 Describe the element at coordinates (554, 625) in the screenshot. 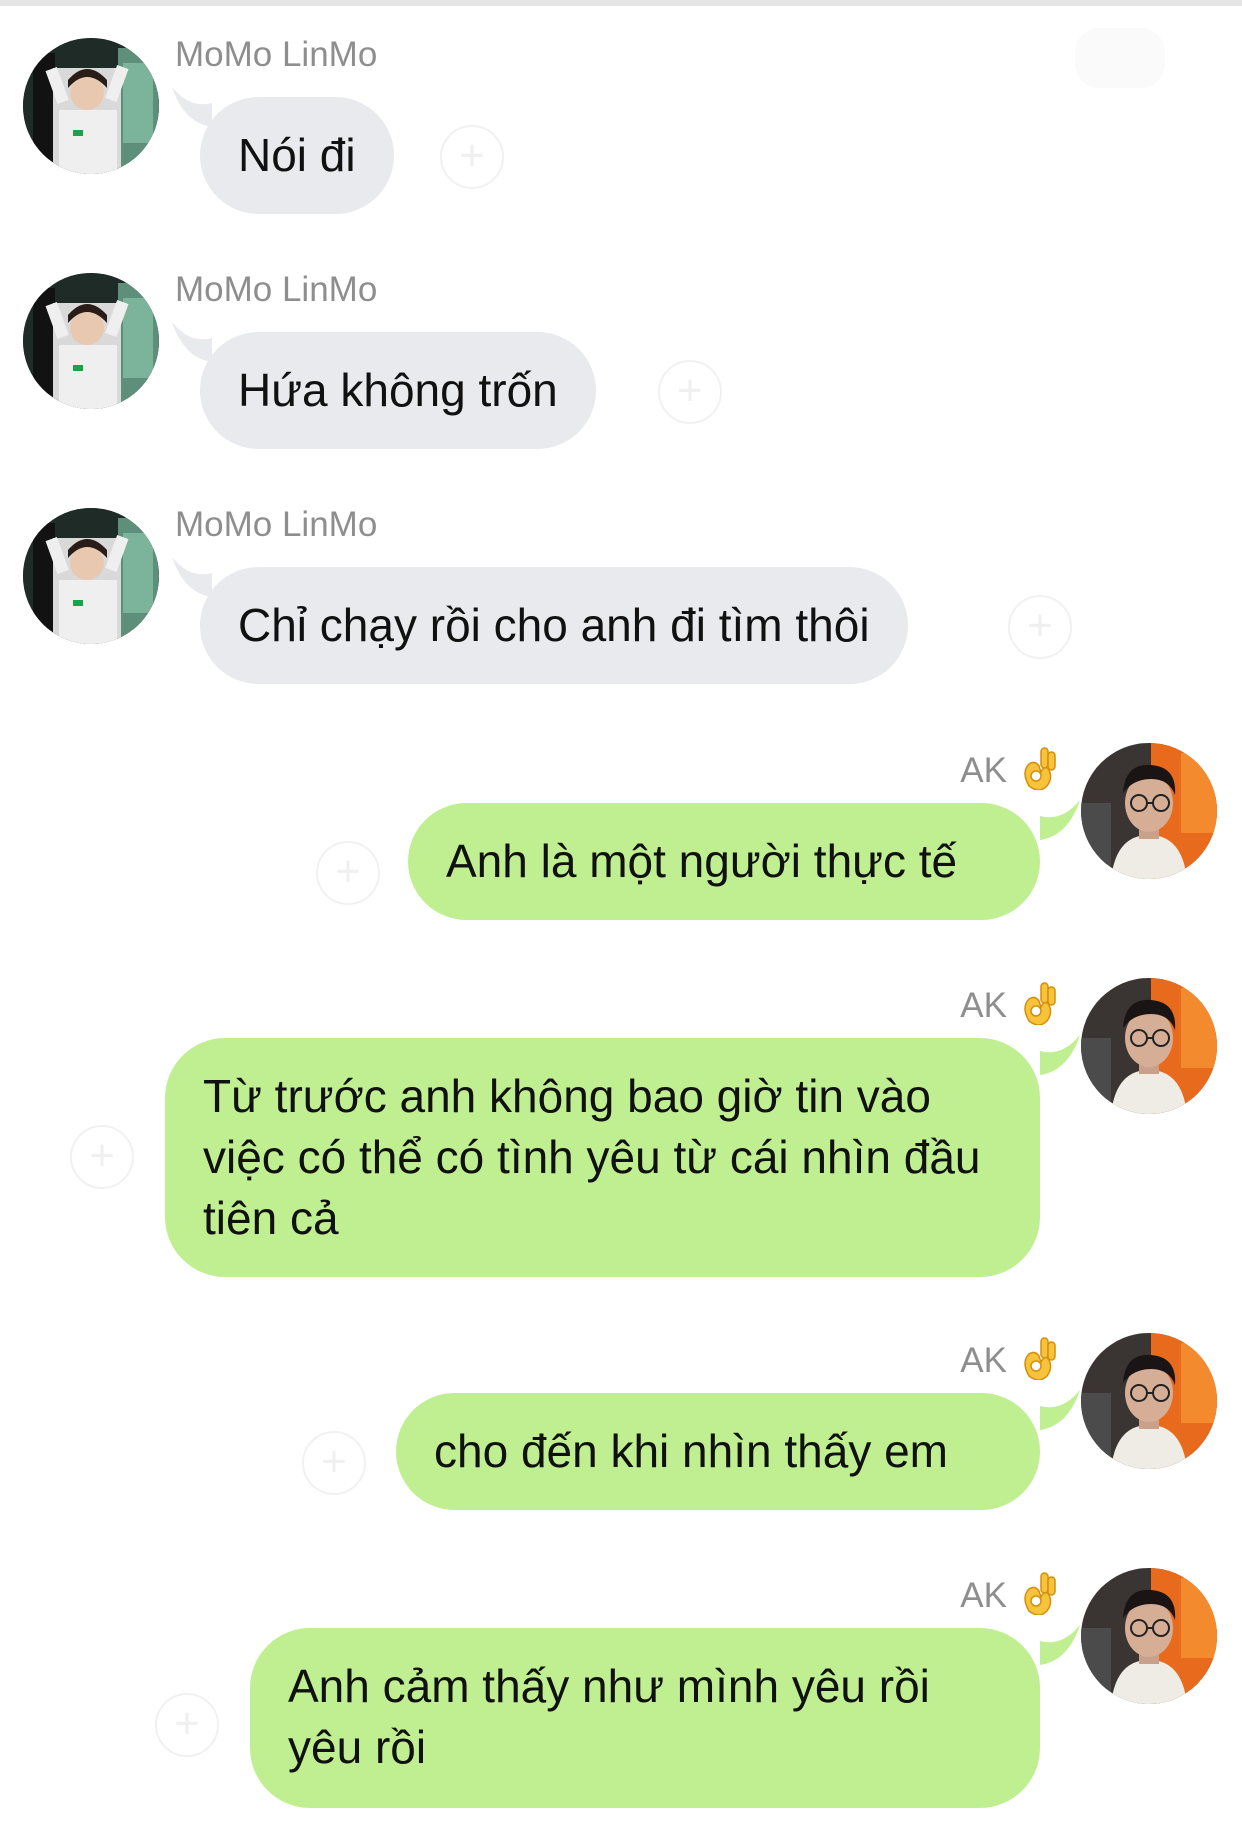

I see `message-bubble: Chỉ chạy rồi cho anh đi tìm thôi` at that location.